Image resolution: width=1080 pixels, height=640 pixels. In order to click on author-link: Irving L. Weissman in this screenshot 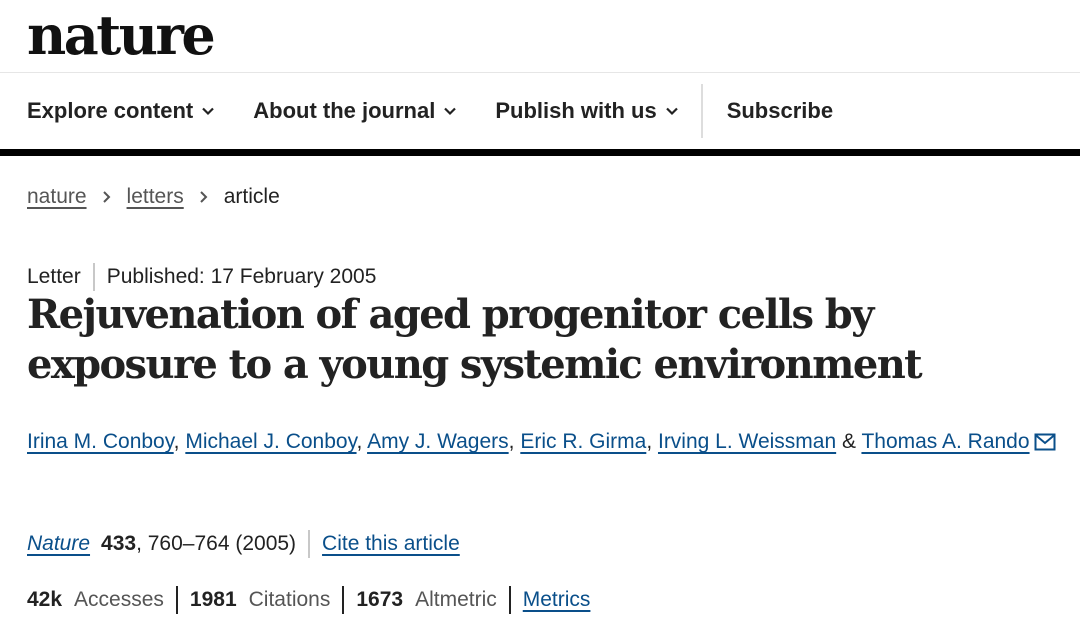, I will do `click(747, 441)`.